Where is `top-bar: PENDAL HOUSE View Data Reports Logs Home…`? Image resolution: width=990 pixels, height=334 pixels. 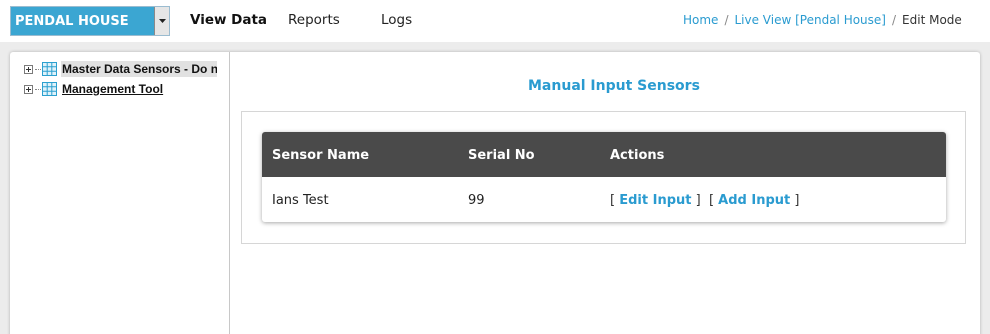 top-bar: PENDAL HOUSE View Data Reports Logs Home… is located at coordinates (495, 21).